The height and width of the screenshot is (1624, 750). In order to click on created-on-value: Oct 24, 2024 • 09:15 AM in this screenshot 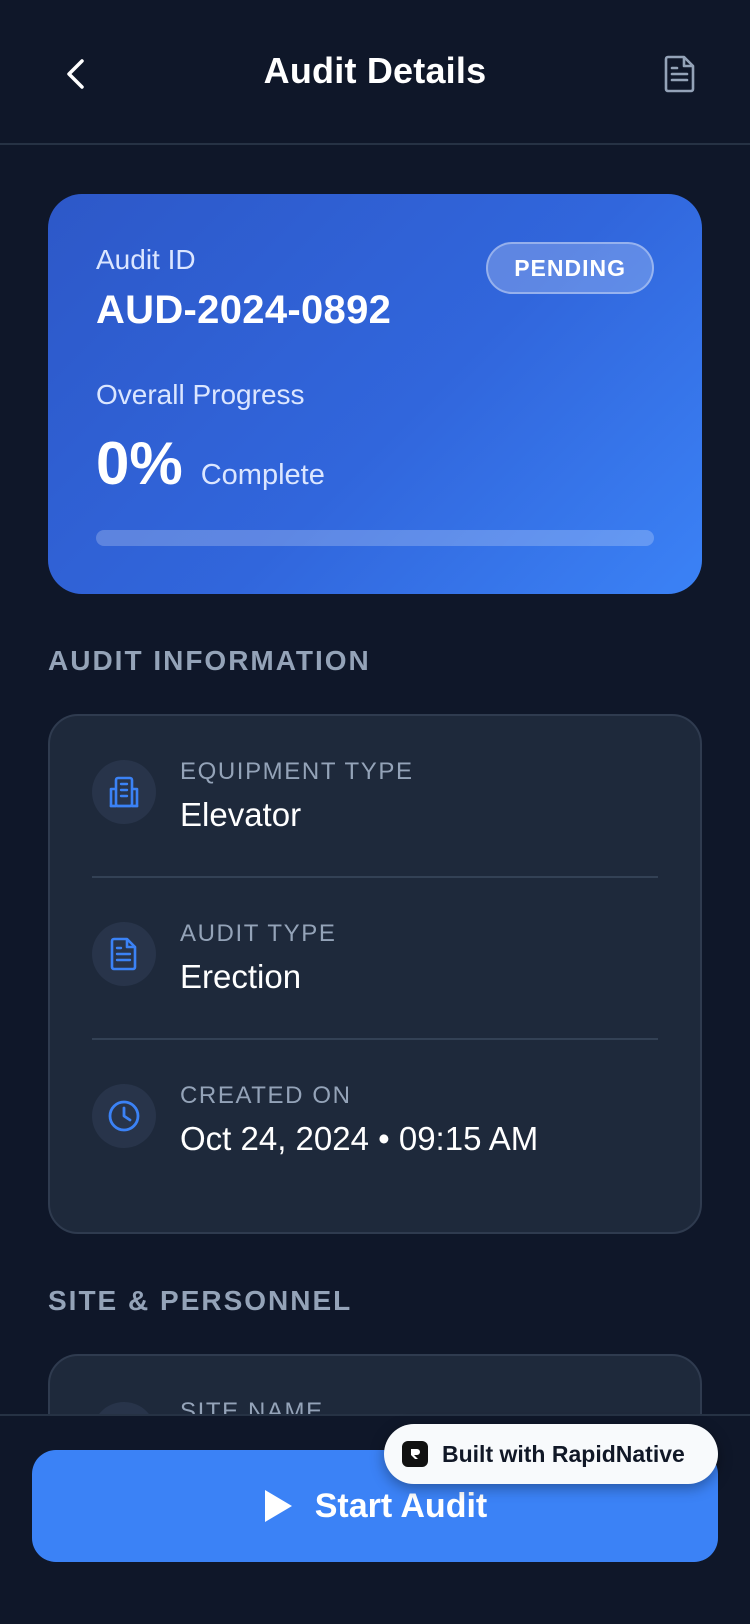, I will do `click(359, 1138)`.